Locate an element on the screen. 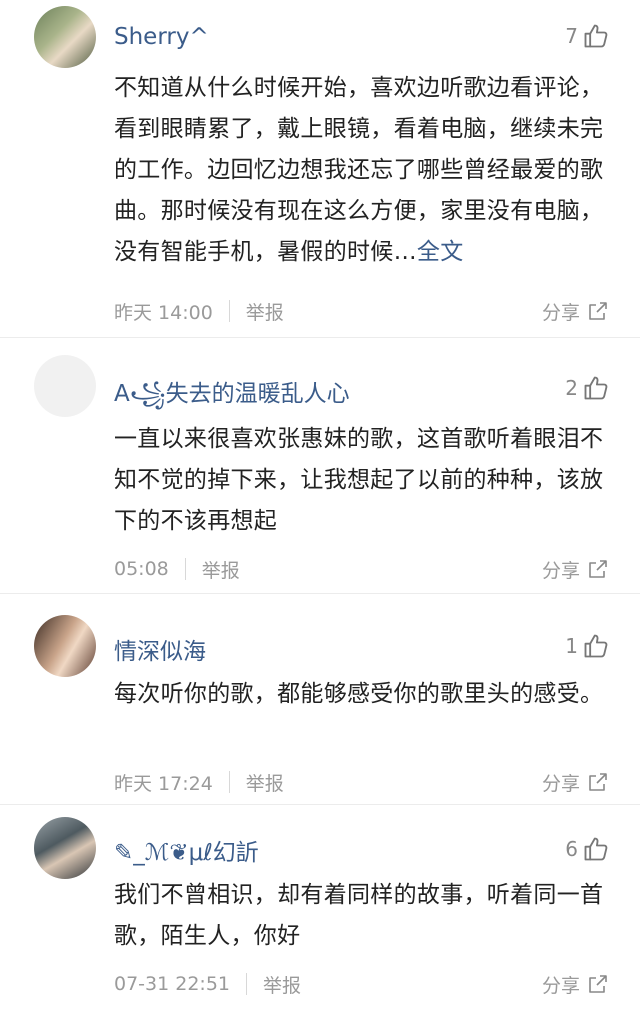 Image resolution: width=640 pixels, height=1027 pixels. comment-time: 昨天 14:00 is located at coordinates (163, 312).